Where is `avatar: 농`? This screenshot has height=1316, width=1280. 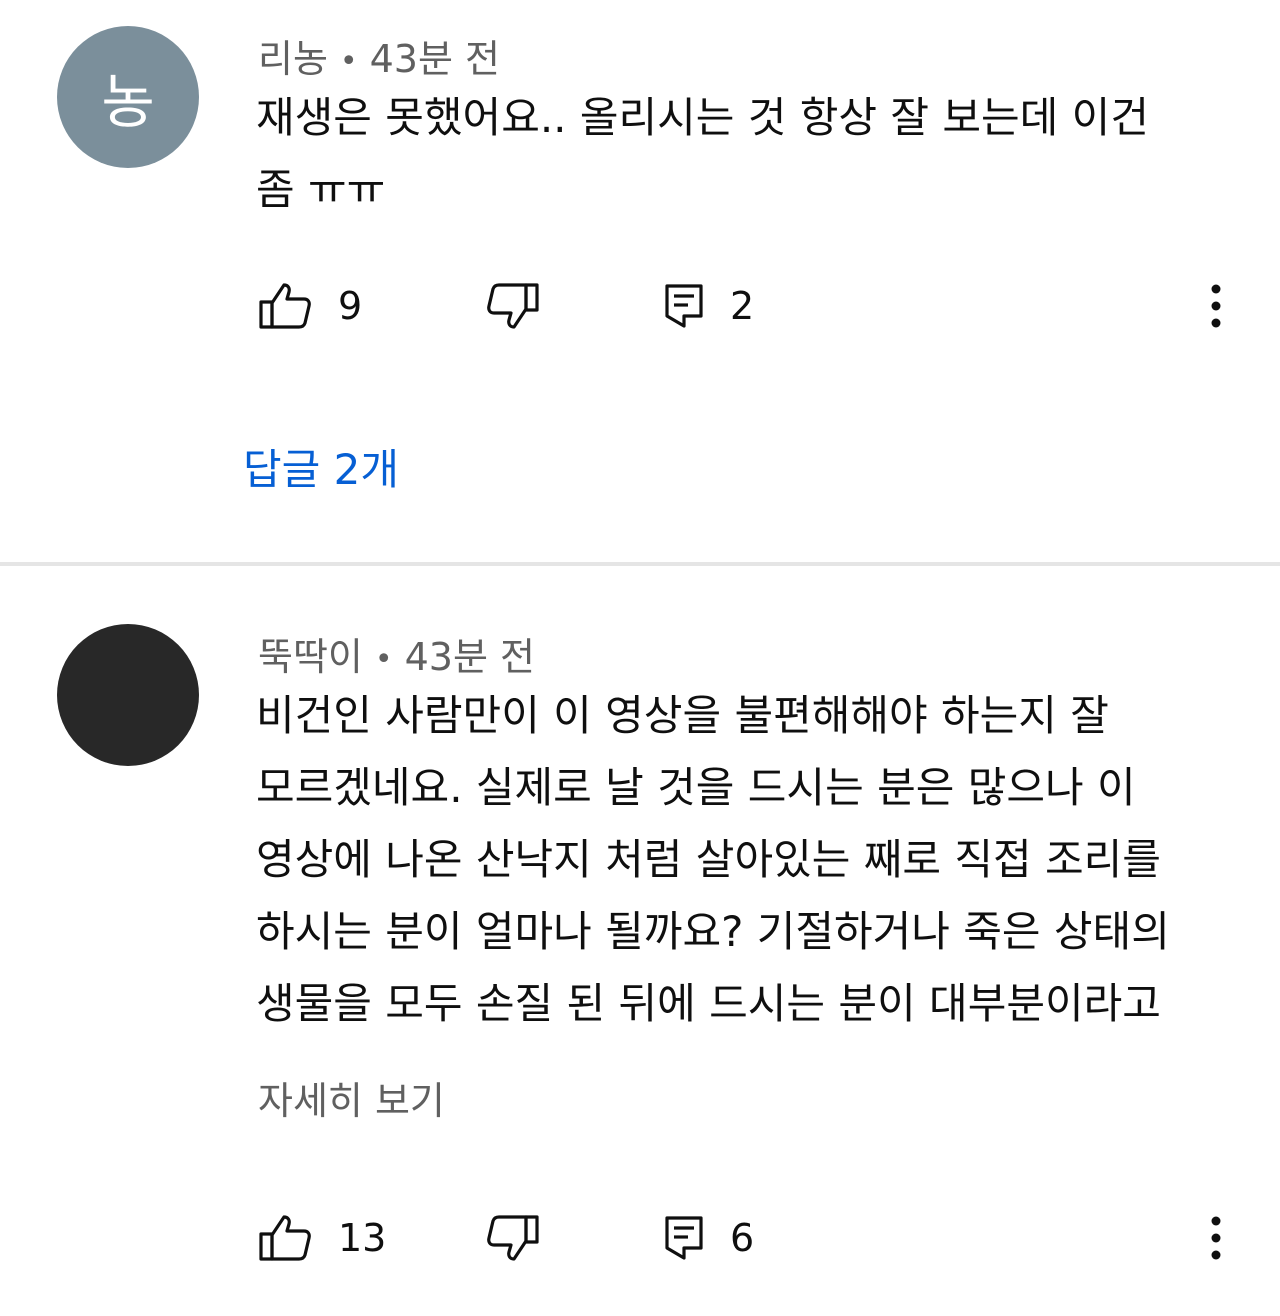
avatar: 농 is located at coordinates (128, 97).